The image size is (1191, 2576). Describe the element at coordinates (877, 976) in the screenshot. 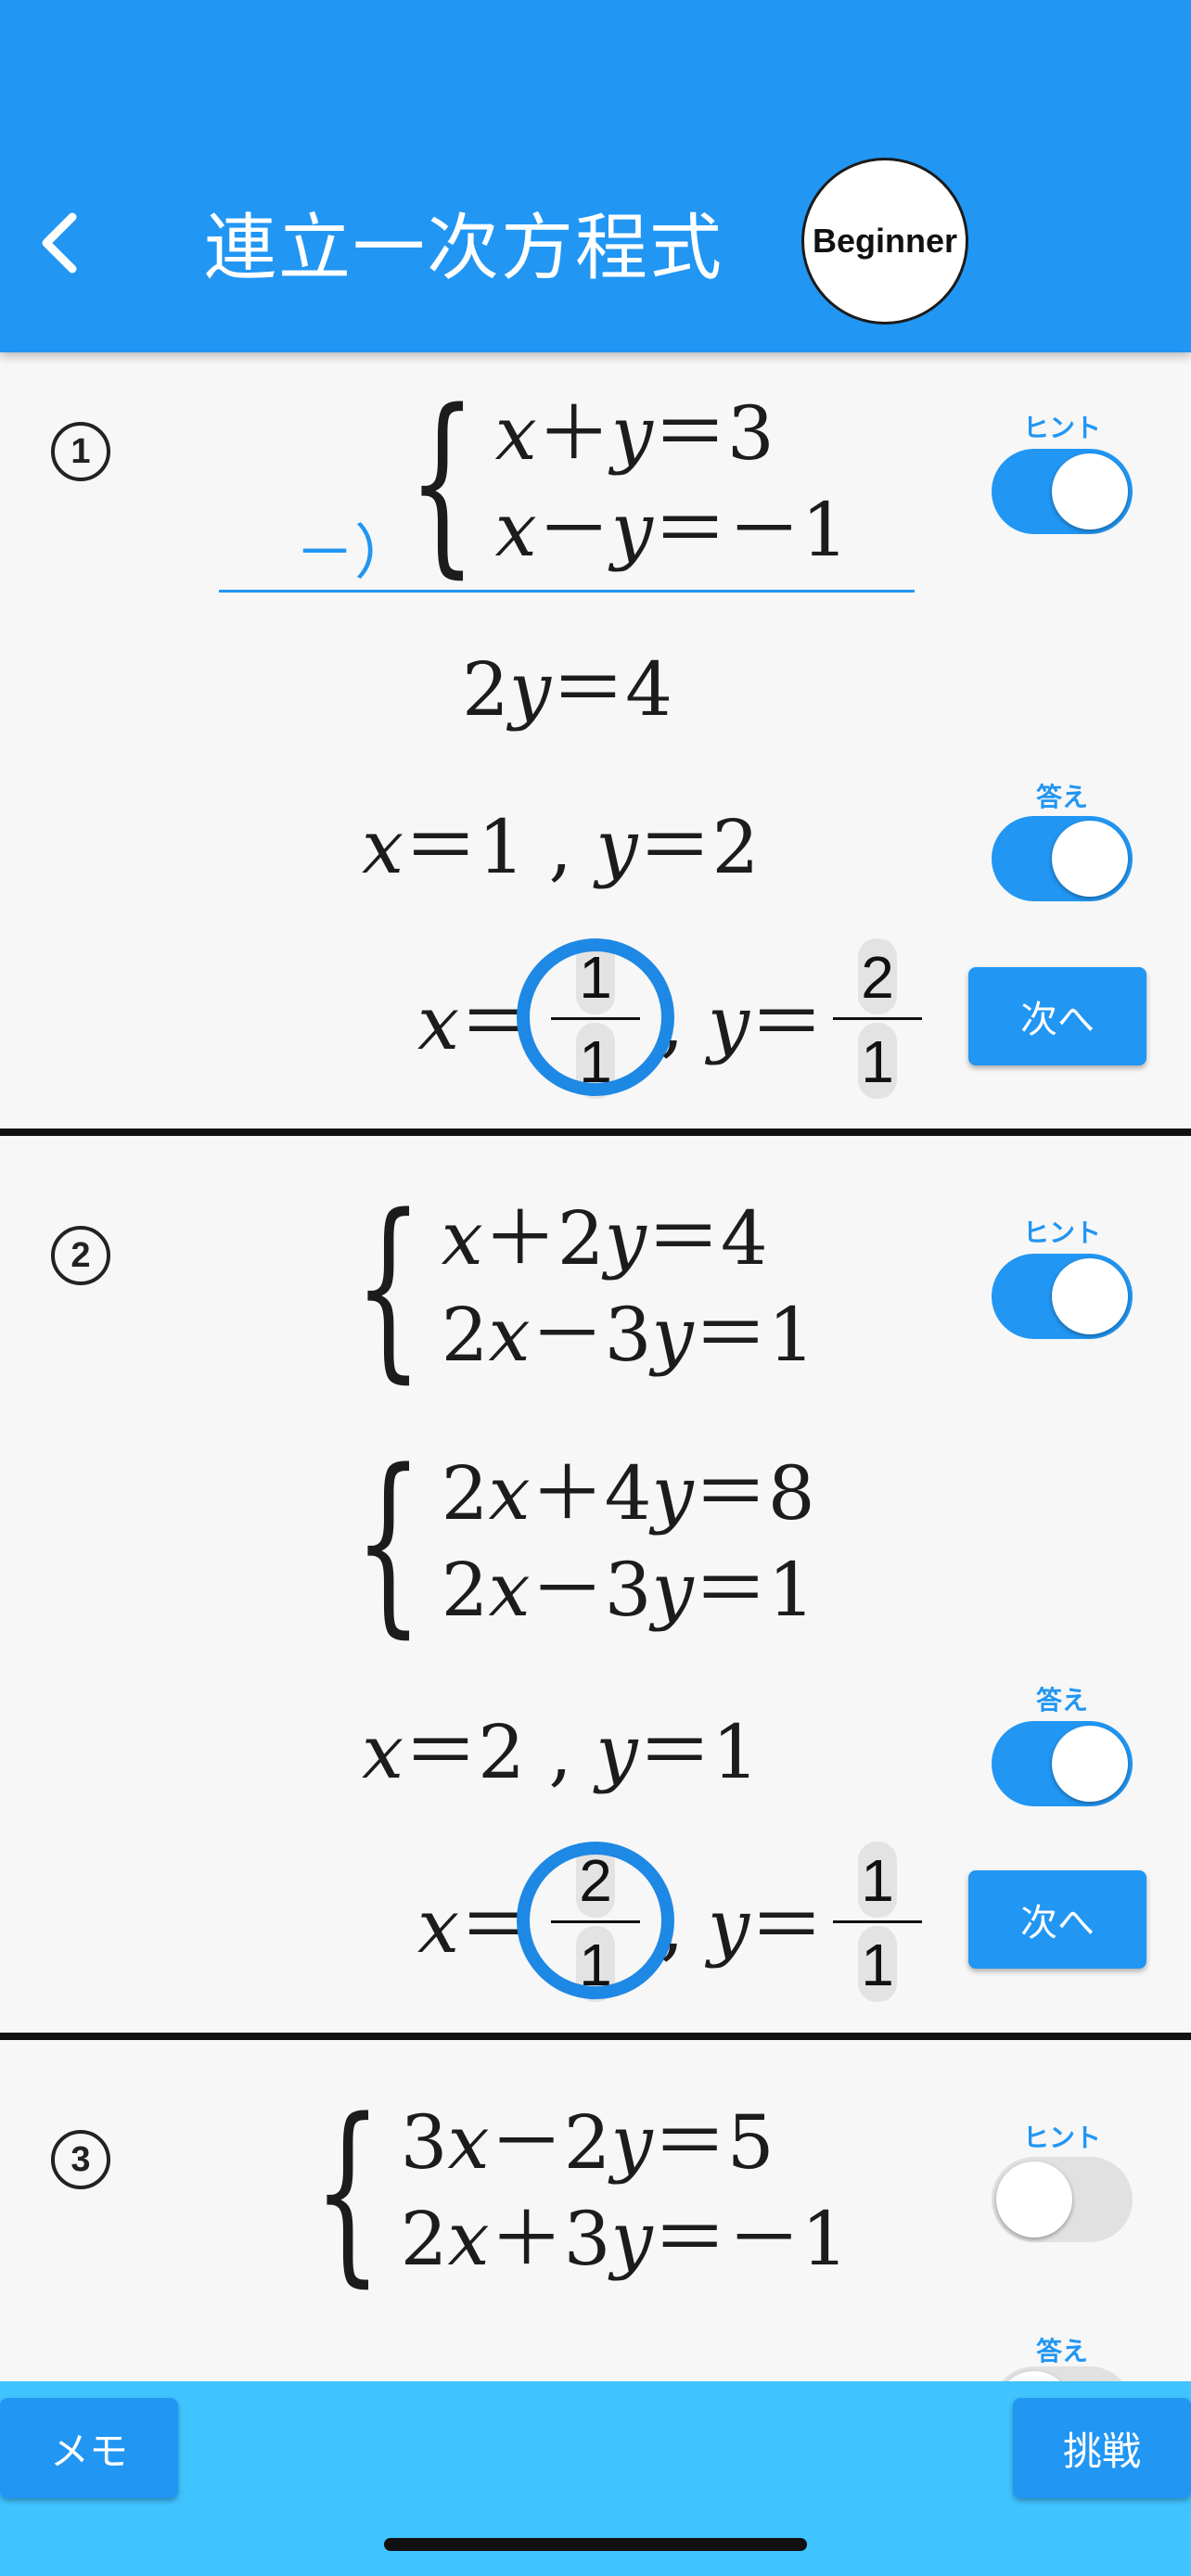

I see `y-numerator-input: 2` at that location.